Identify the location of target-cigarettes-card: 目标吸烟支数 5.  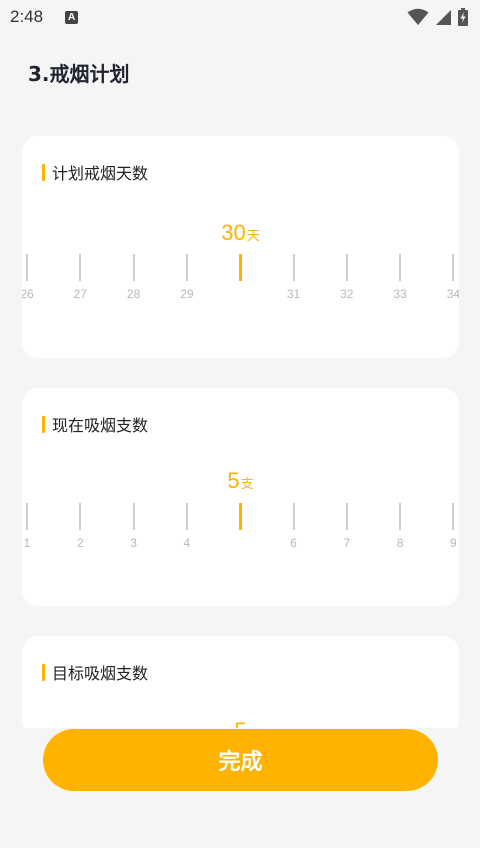
(240, 686).